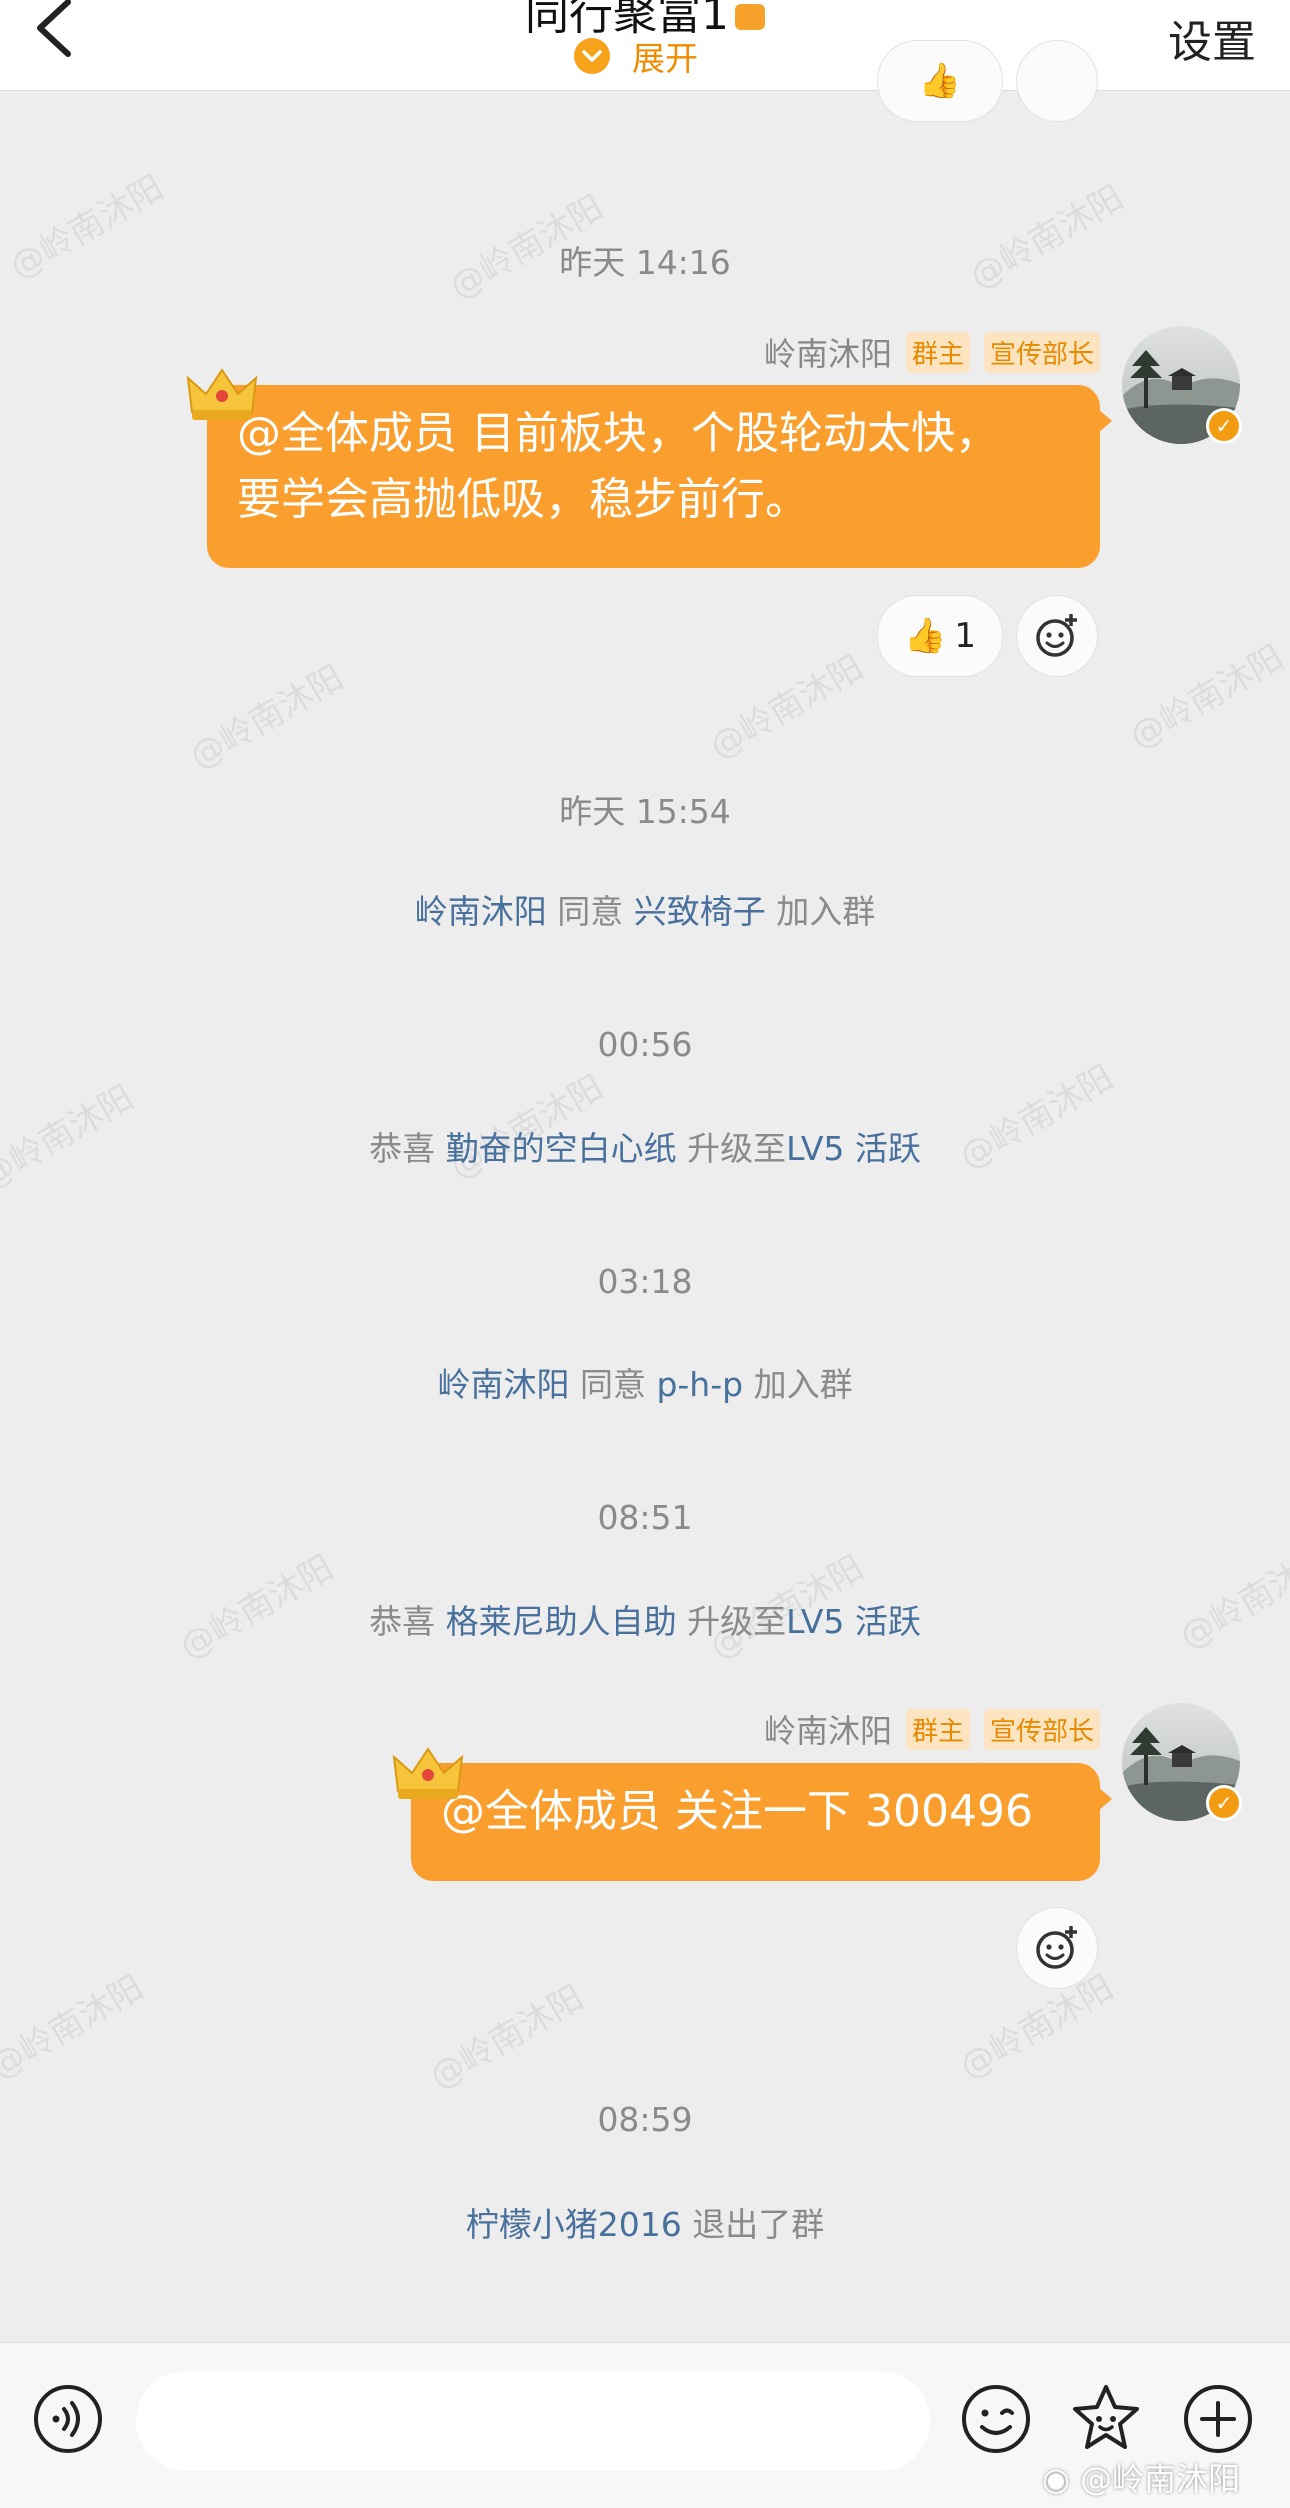  What do you see at coordinates (645, 811) in the screenshot?
I see `timestamp: 昨天 15:54` at bounding box center [645, 811].